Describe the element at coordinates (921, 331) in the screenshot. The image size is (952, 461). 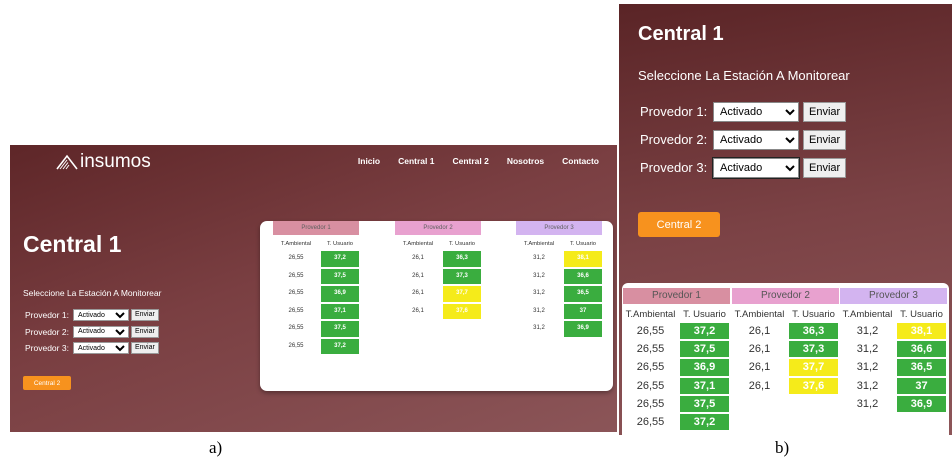
I see `user-temp-cell: 38,1` at that location.